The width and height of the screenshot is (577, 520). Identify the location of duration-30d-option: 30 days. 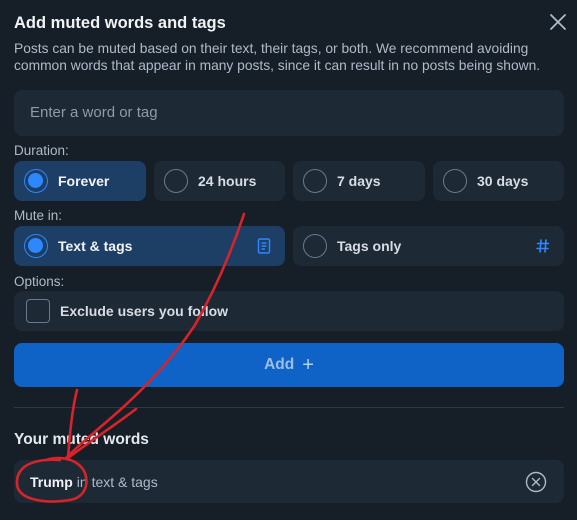
(498, 181).